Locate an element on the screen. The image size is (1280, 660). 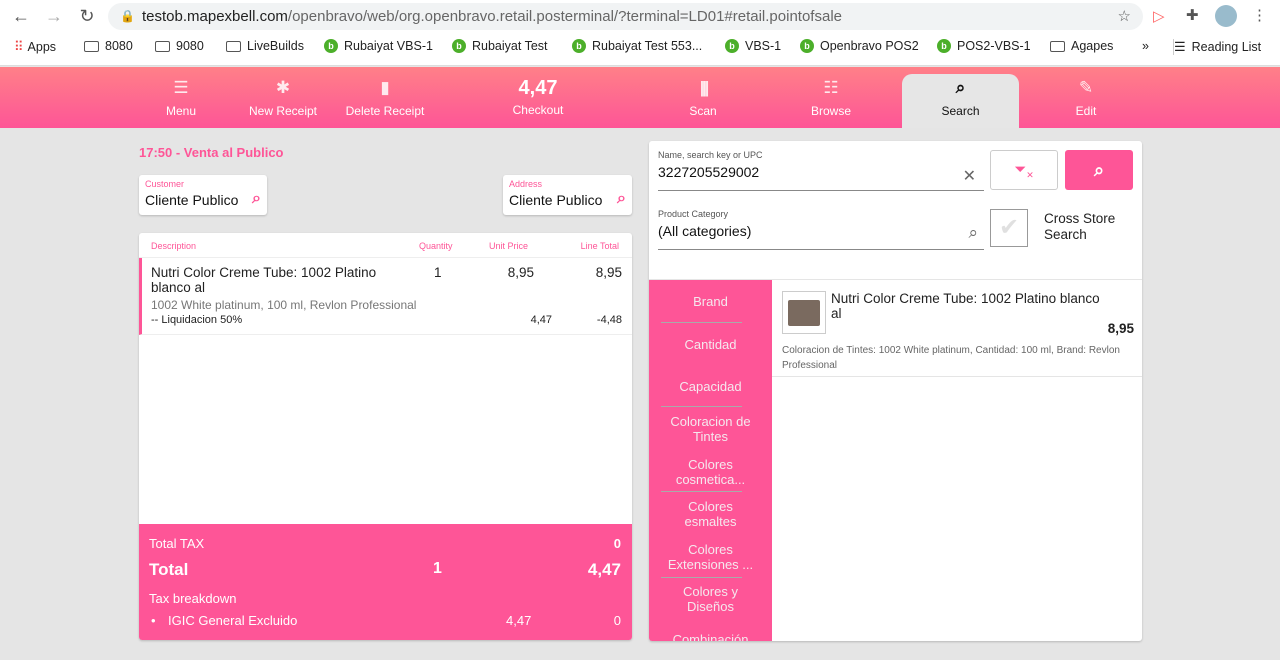
clear-icon: ✕ is located at coordinates (969, 176).